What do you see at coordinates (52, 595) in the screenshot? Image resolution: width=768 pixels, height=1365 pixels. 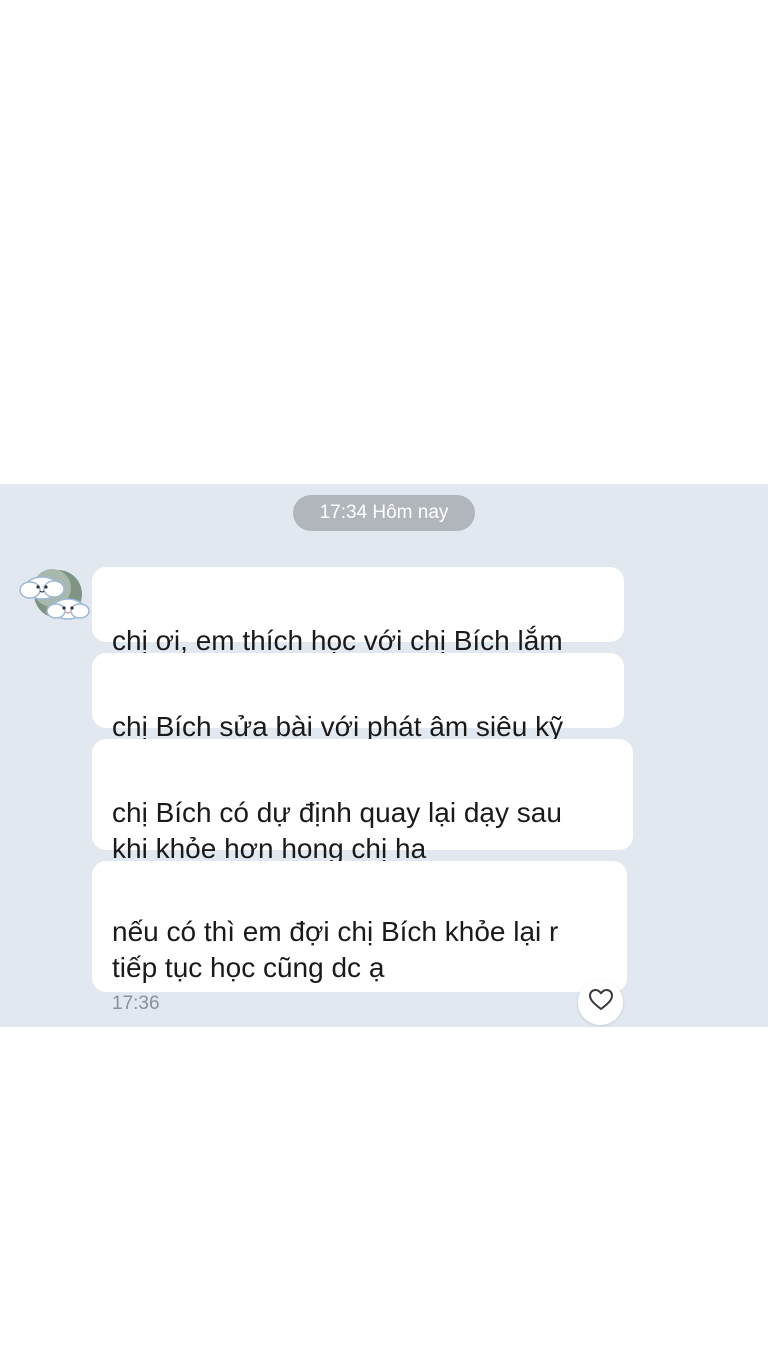 I see `cloud-avatar-icon` at bounding box center [52, 595].